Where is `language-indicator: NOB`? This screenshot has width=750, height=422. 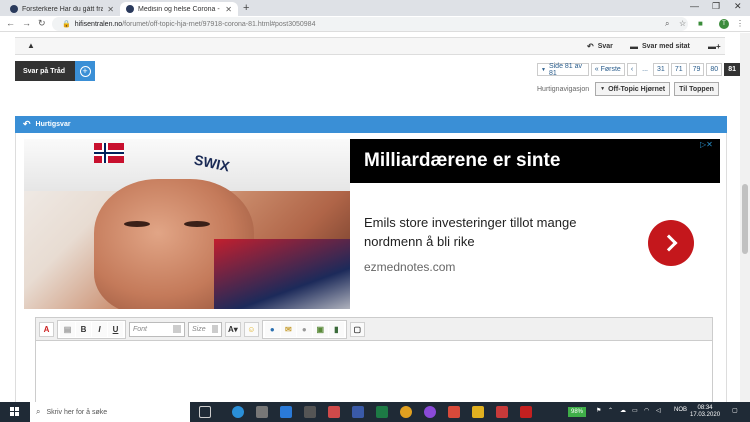
language-indicator: NOB is located at coordinates (680, 410).